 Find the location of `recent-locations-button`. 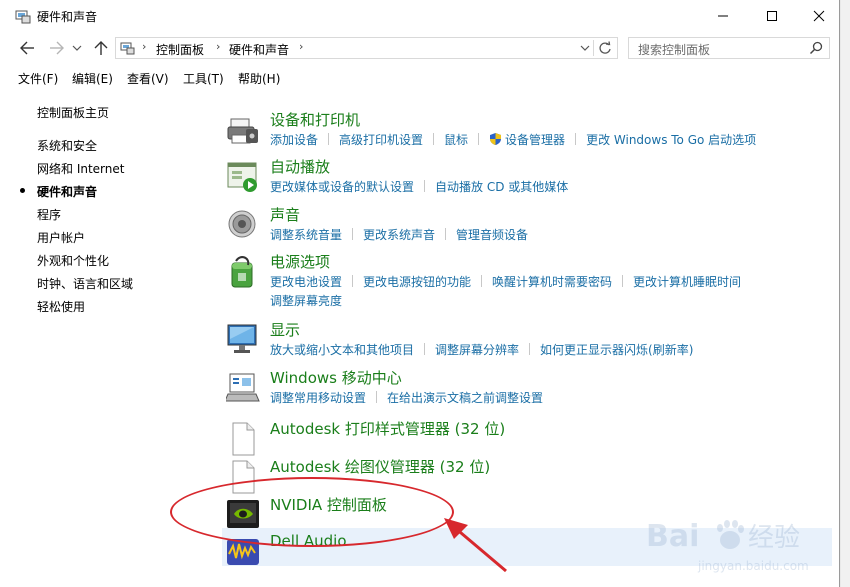

recent-locations-button is located at coordinates (77, 48).